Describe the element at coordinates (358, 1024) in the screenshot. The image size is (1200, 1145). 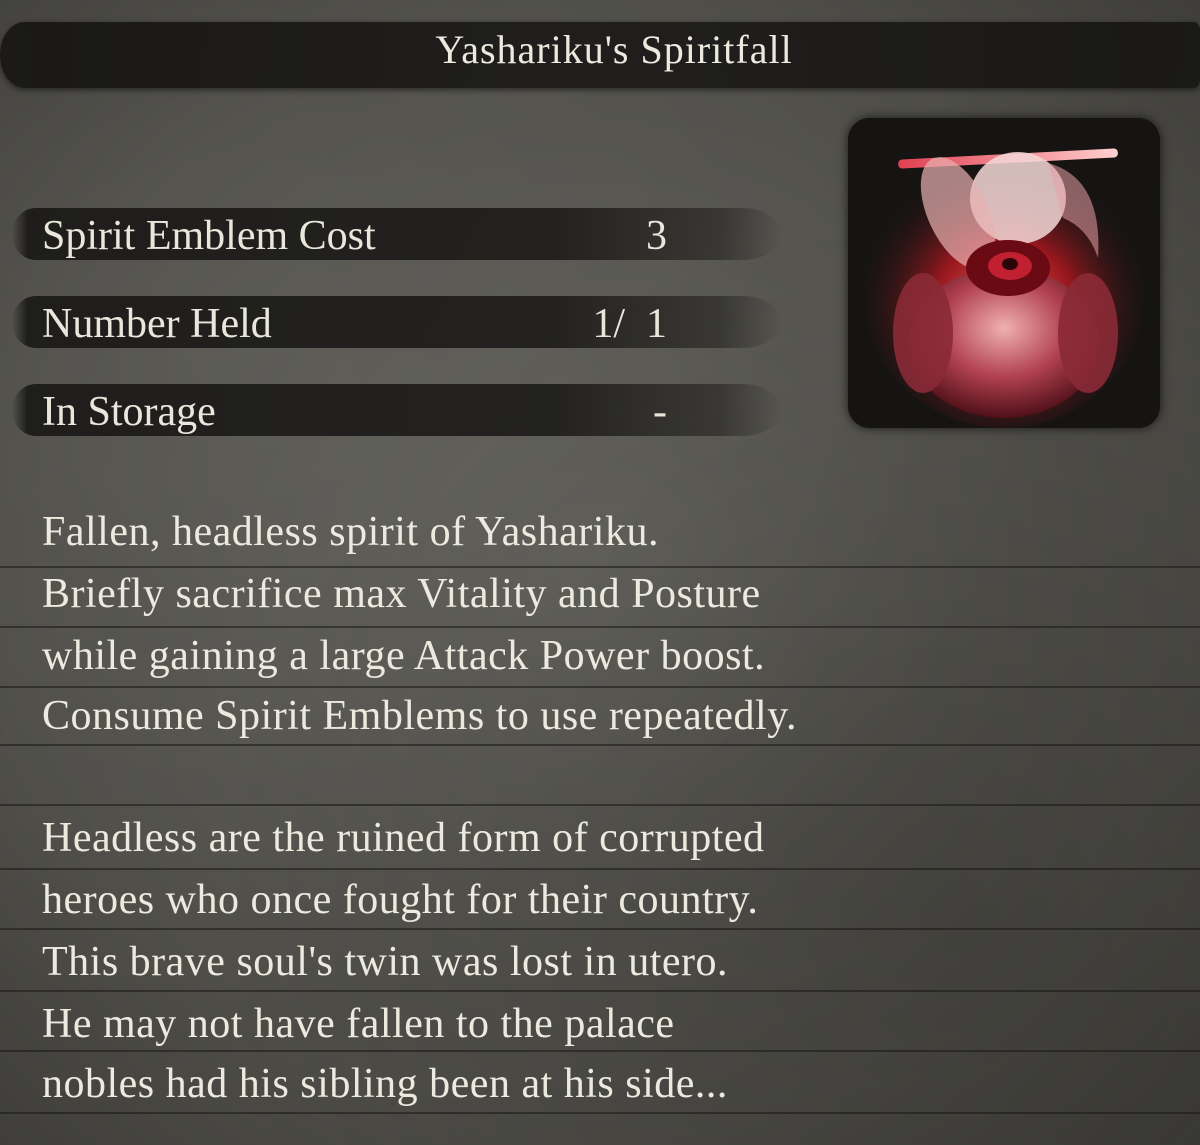
I see `lore-line: He may not have fallen to the palace` at that location.